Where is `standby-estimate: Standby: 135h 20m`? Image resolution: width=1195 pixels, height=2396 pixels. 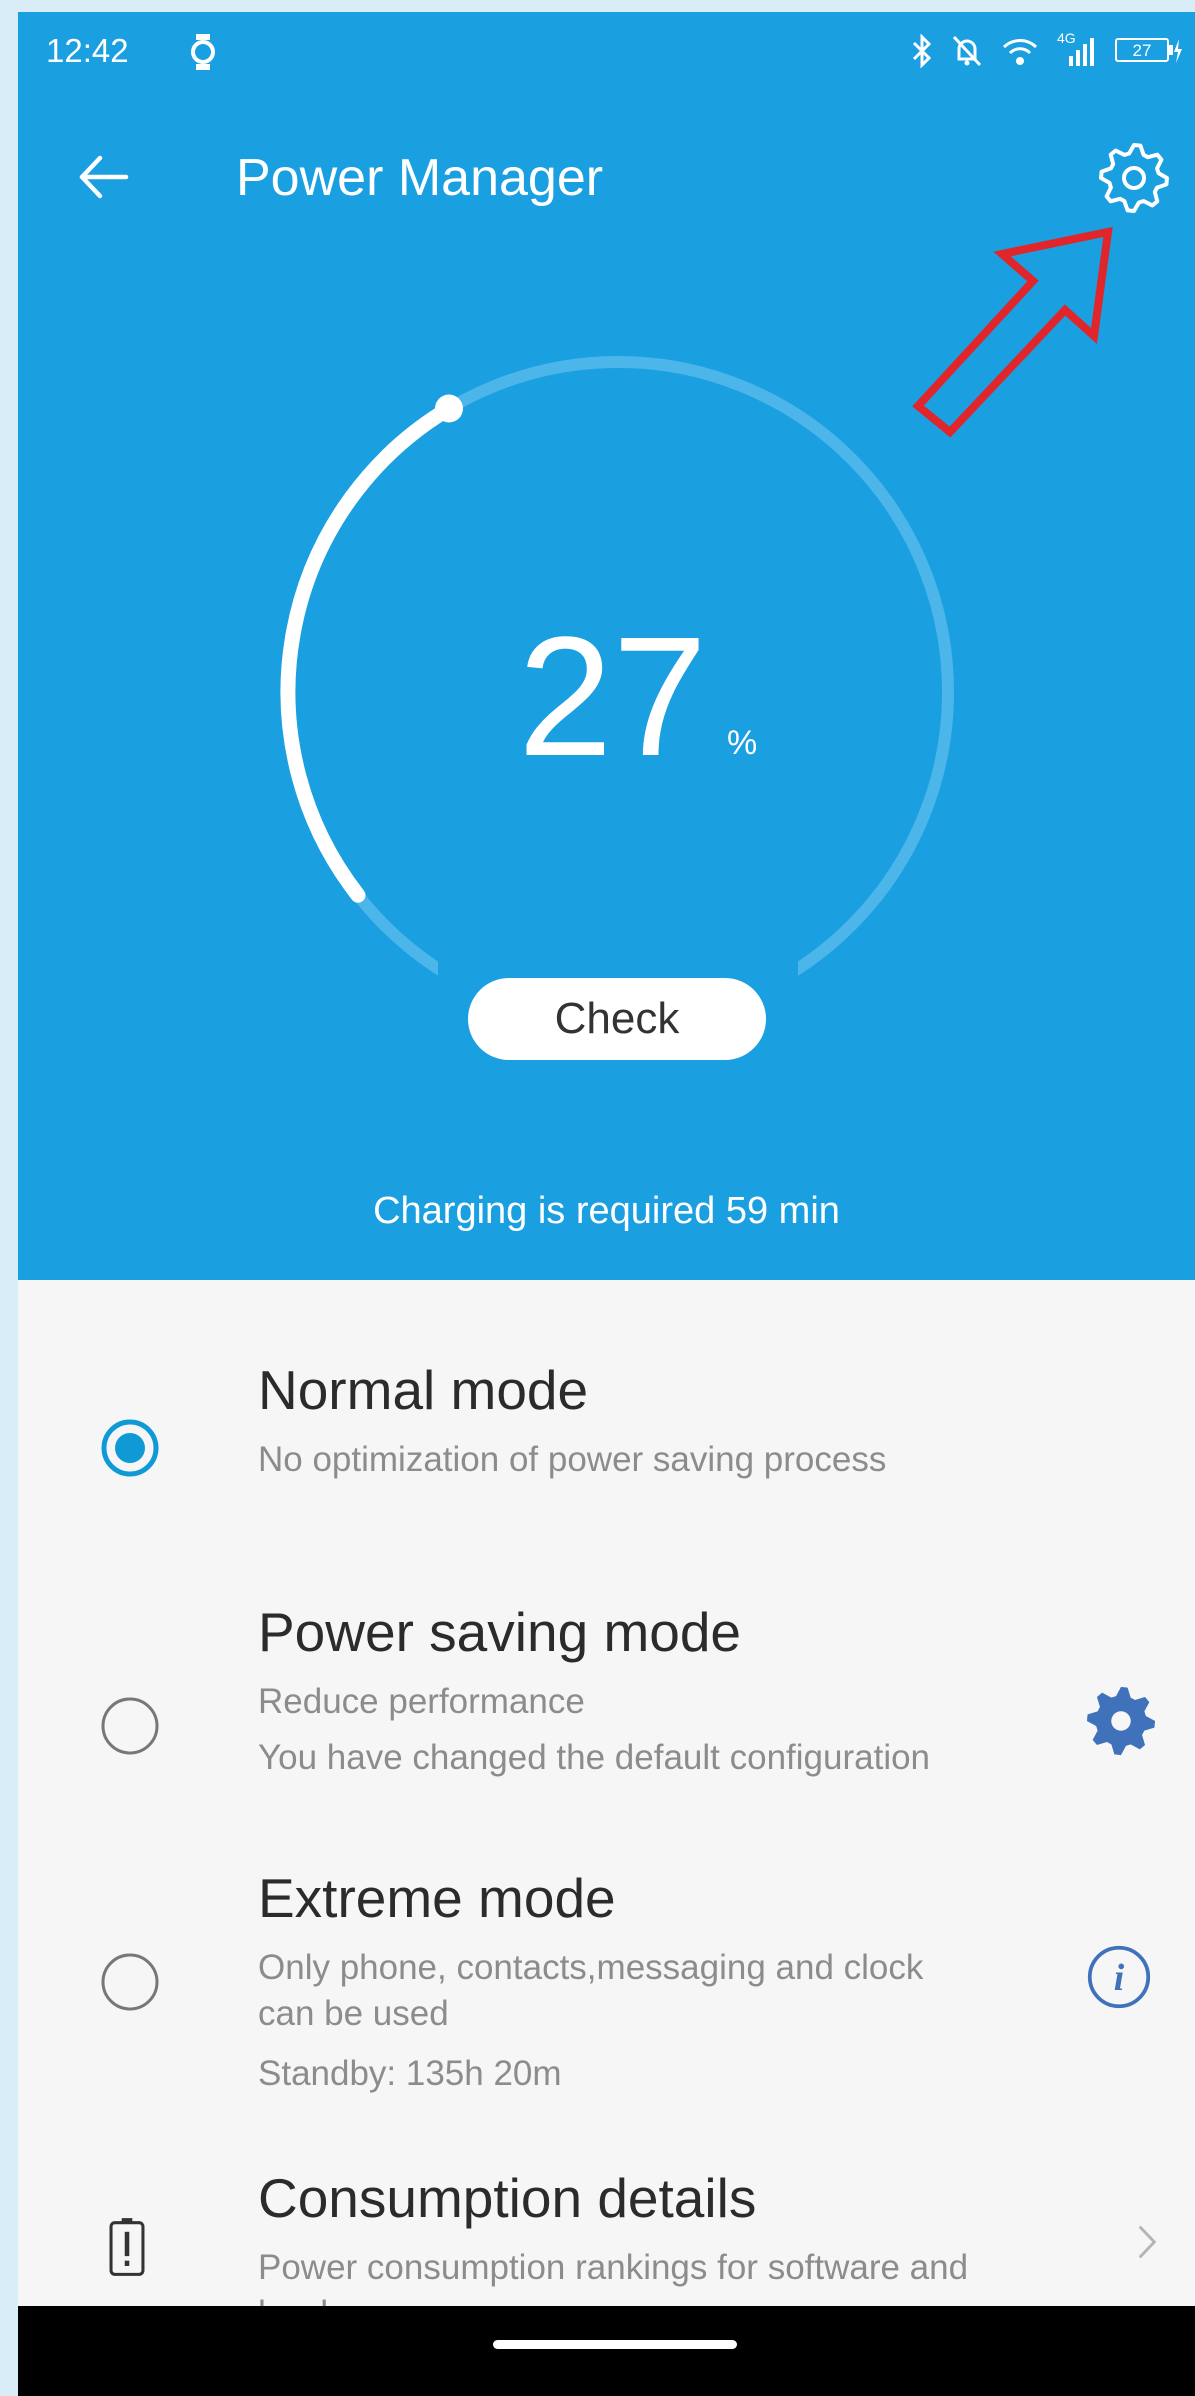
standby-estimate: Standby: 135h 20m is located at coordinates (410, 2073).